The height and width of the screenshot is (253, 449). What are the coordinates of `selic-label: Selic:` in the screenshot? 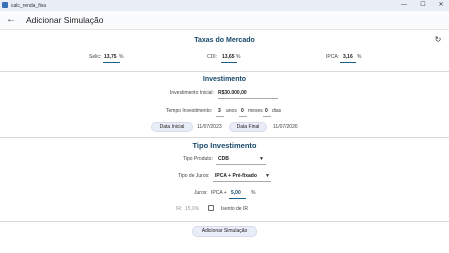 It's located at (95, 57).